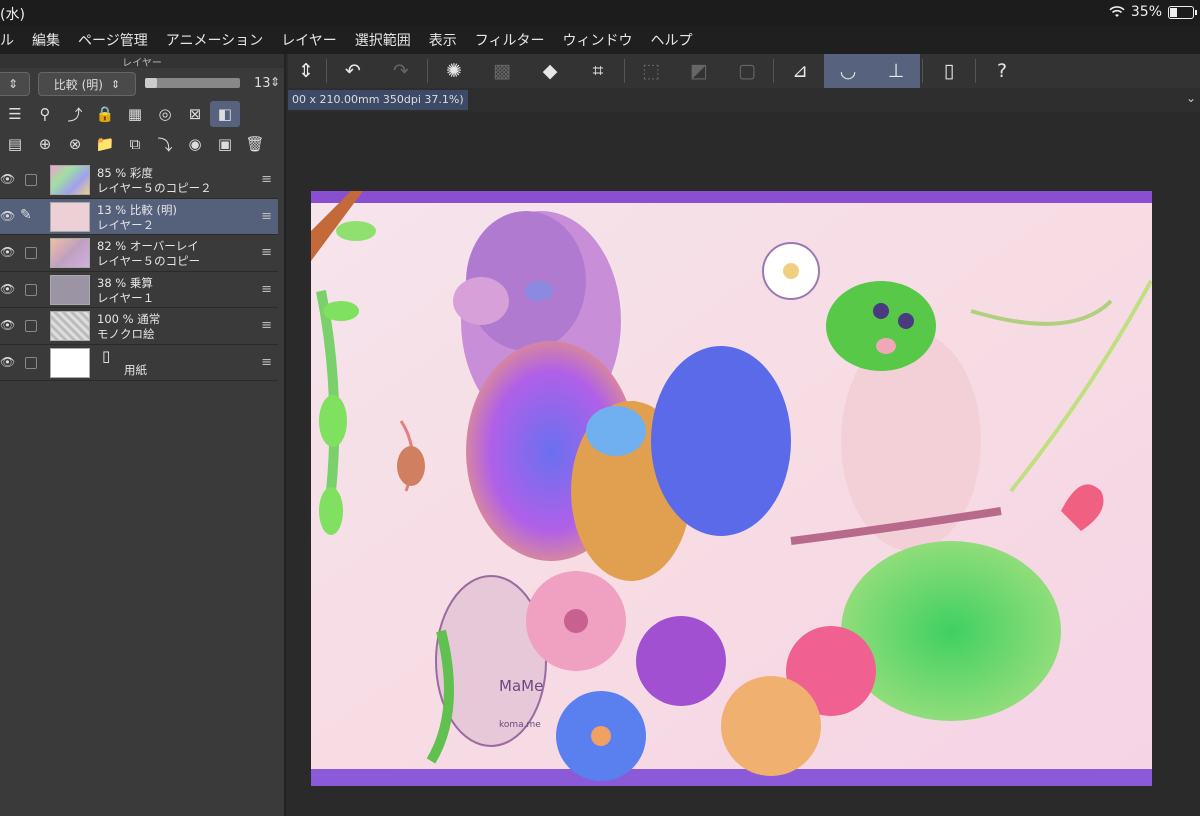  What do you see at coordinates (165, 114) in the screenshot?
I see `mask-icon: ◎` at bounding box center [165, 114].